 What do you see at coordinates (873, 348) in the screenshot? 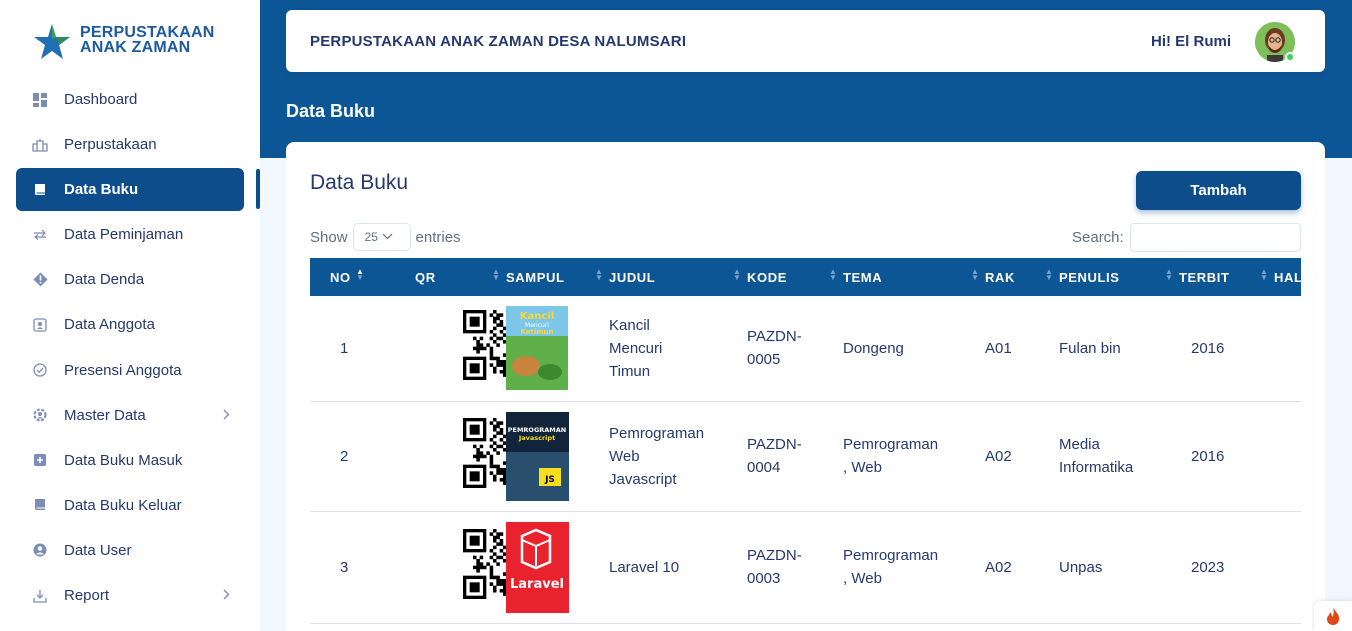
I see `cell-line: Dongeng` at bounding box center [873, 348].